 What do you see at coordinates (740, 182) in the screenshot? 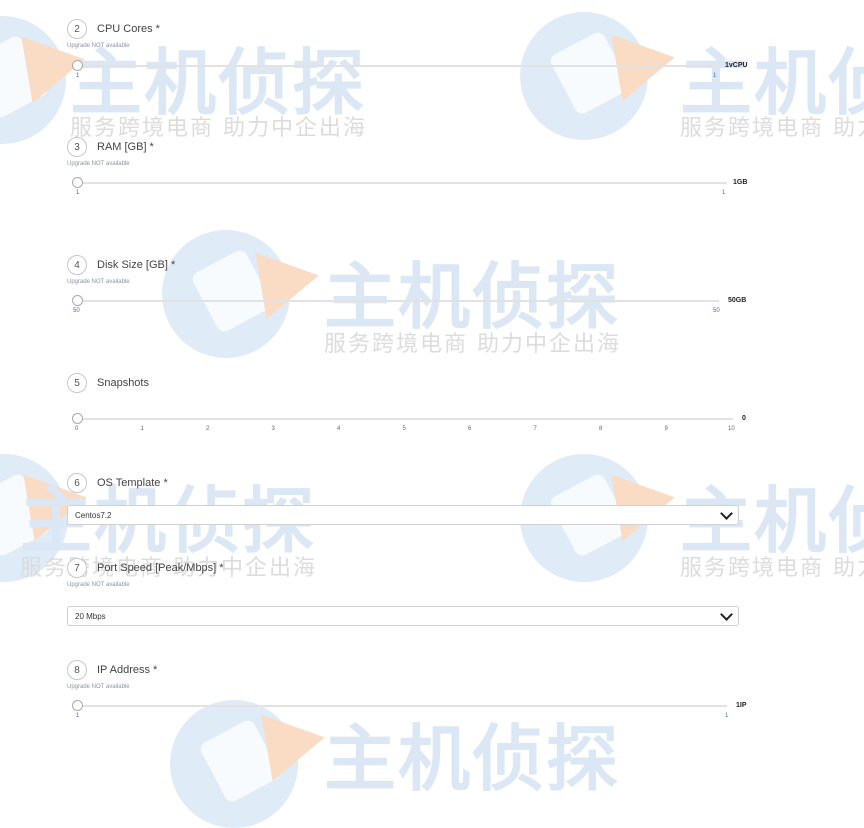
I see `slider-value: 1GB` at bounding box center [740, 182].